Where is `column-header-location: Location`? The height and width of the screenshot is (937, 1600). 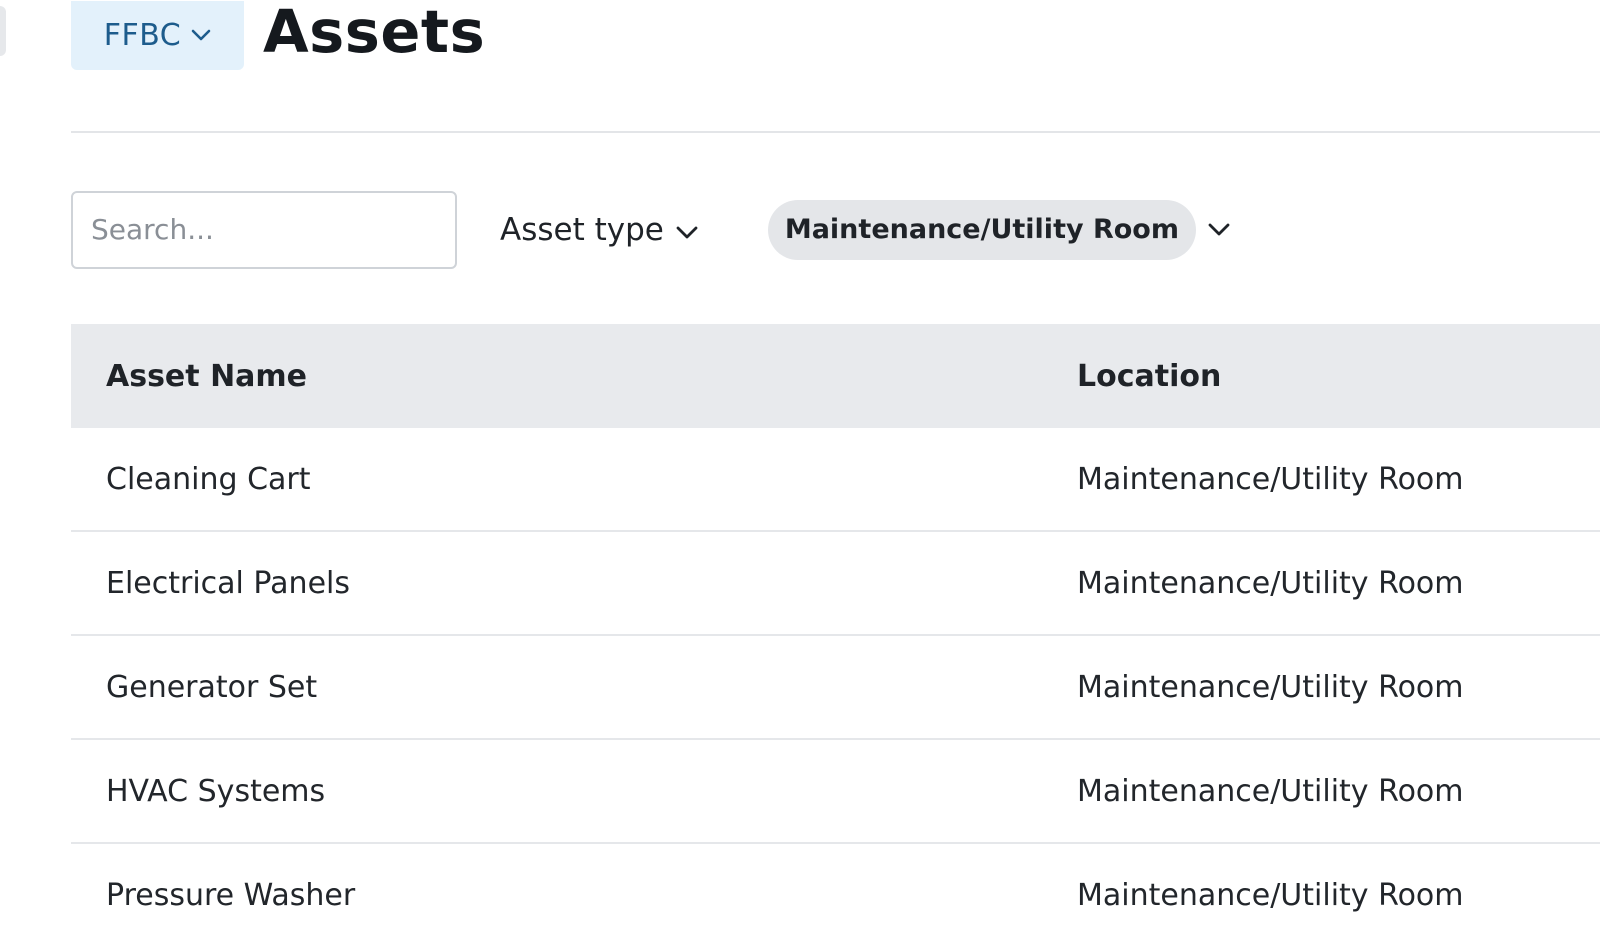
column-header-location: Location is located at coordinates (1338, 376).